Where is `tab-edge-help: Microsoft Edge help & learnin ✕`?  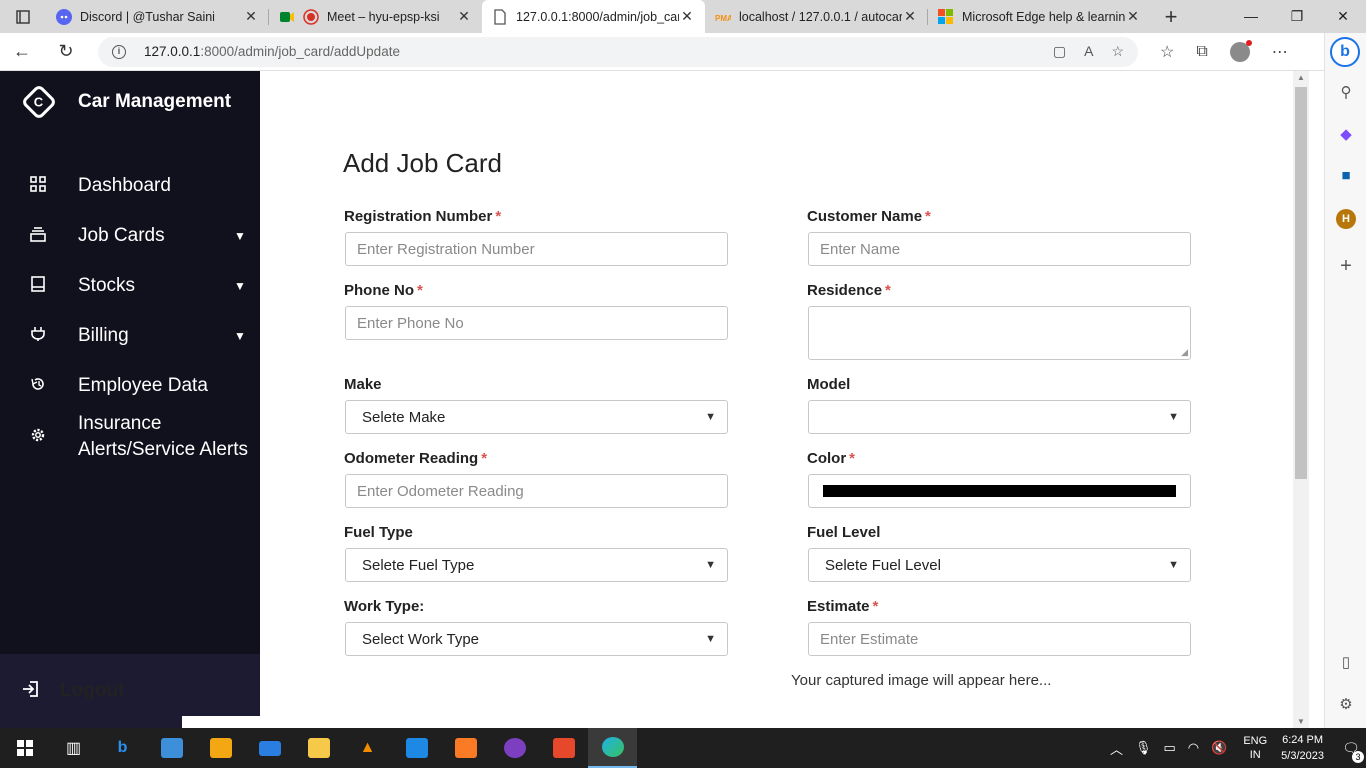
tab-edge-help: Microsoft Edge help & learnin ✕ is located at coordinates (1039, 16).